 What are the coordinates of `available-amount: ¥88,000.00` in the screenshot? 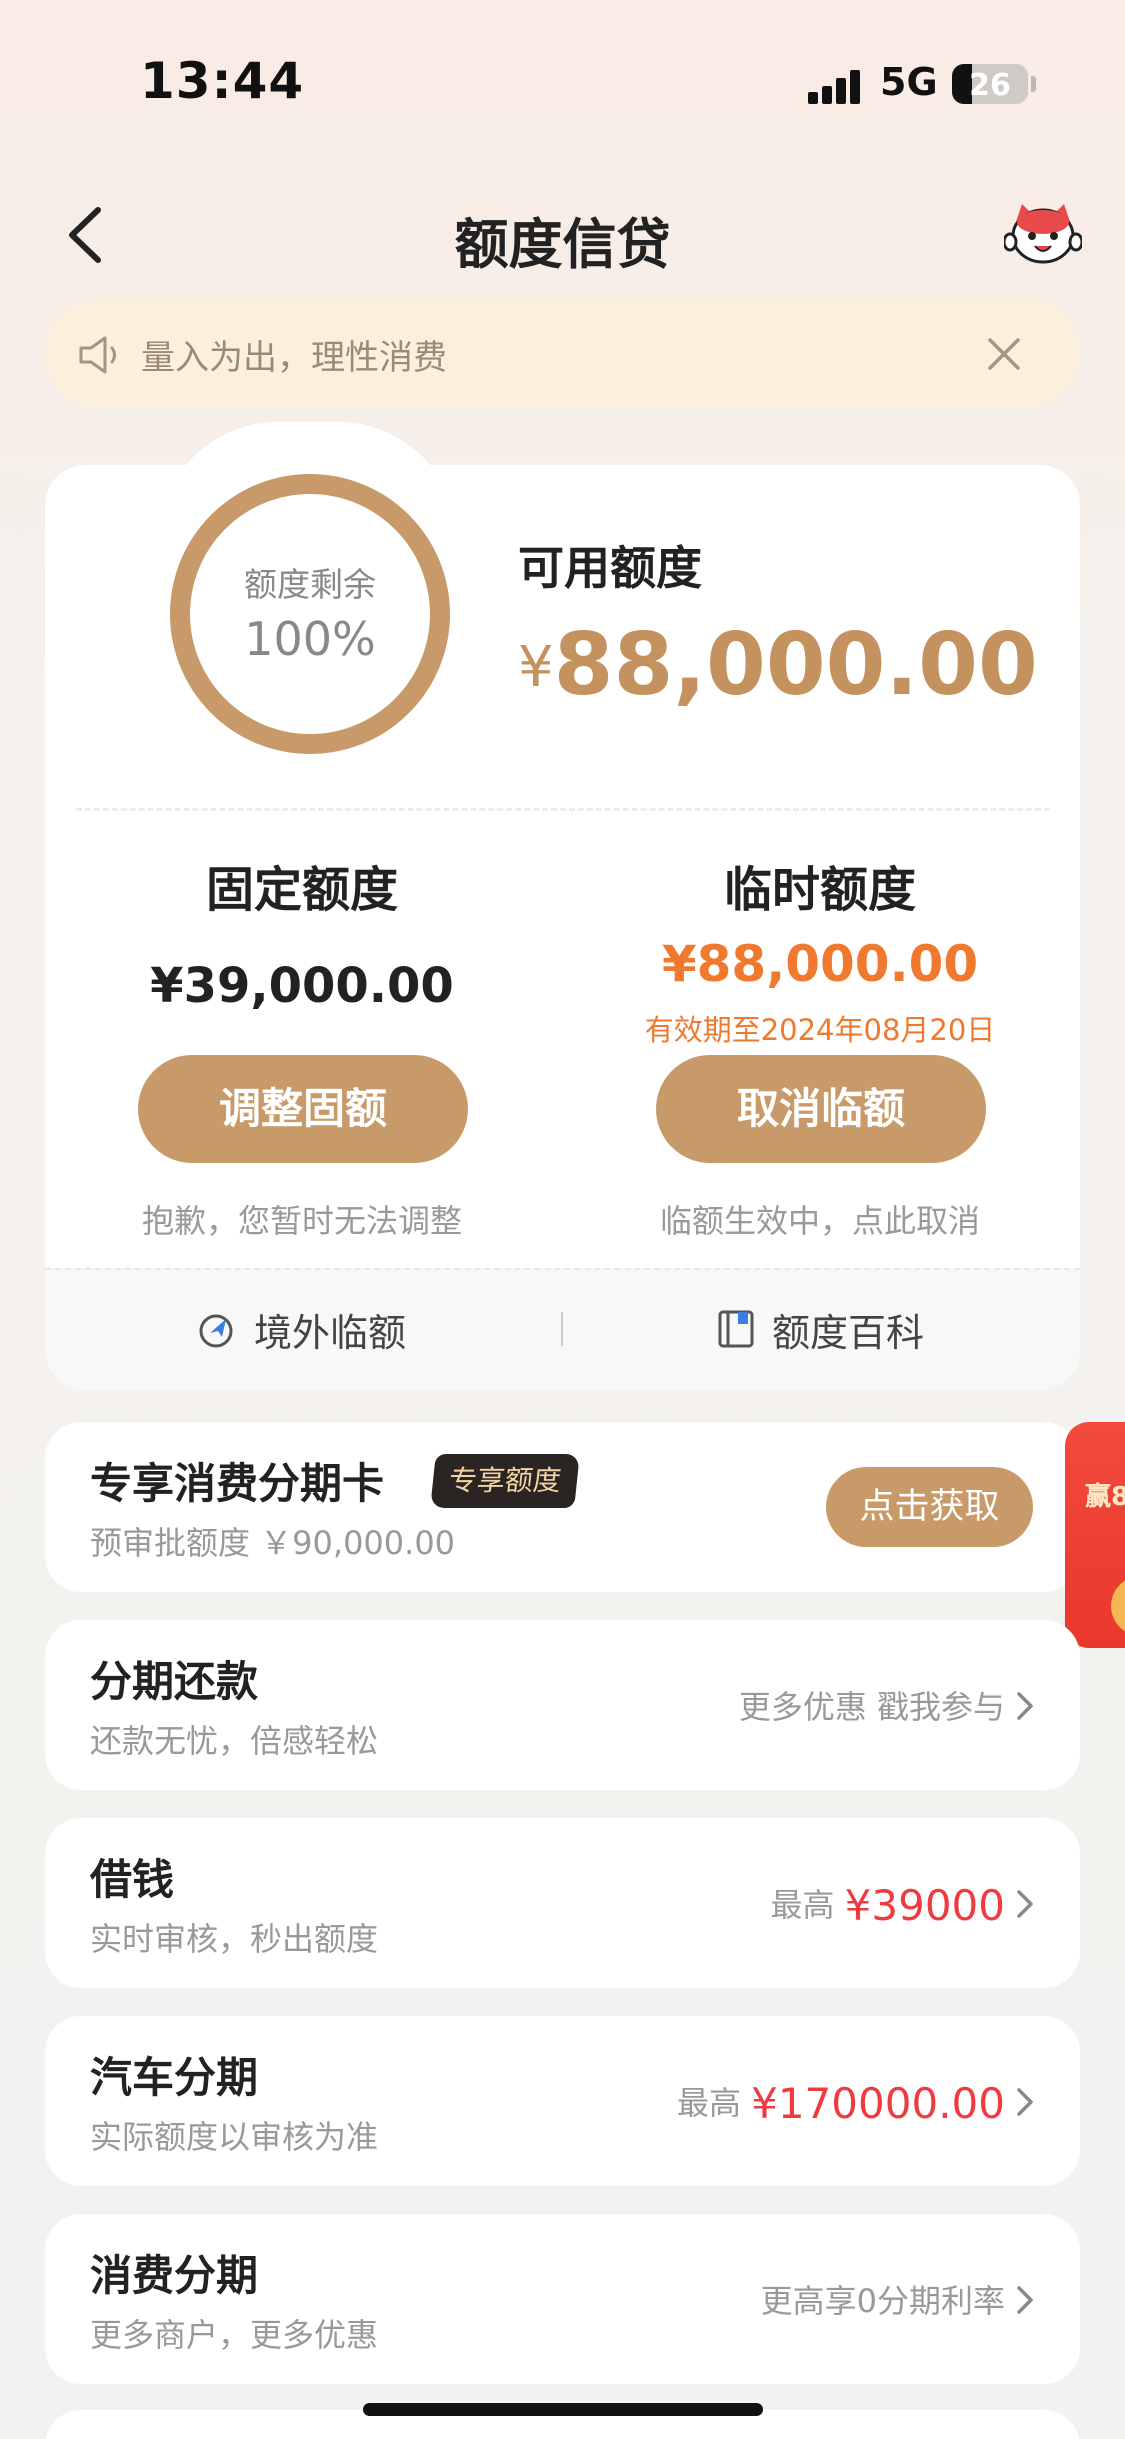 It's located at (778, 665).